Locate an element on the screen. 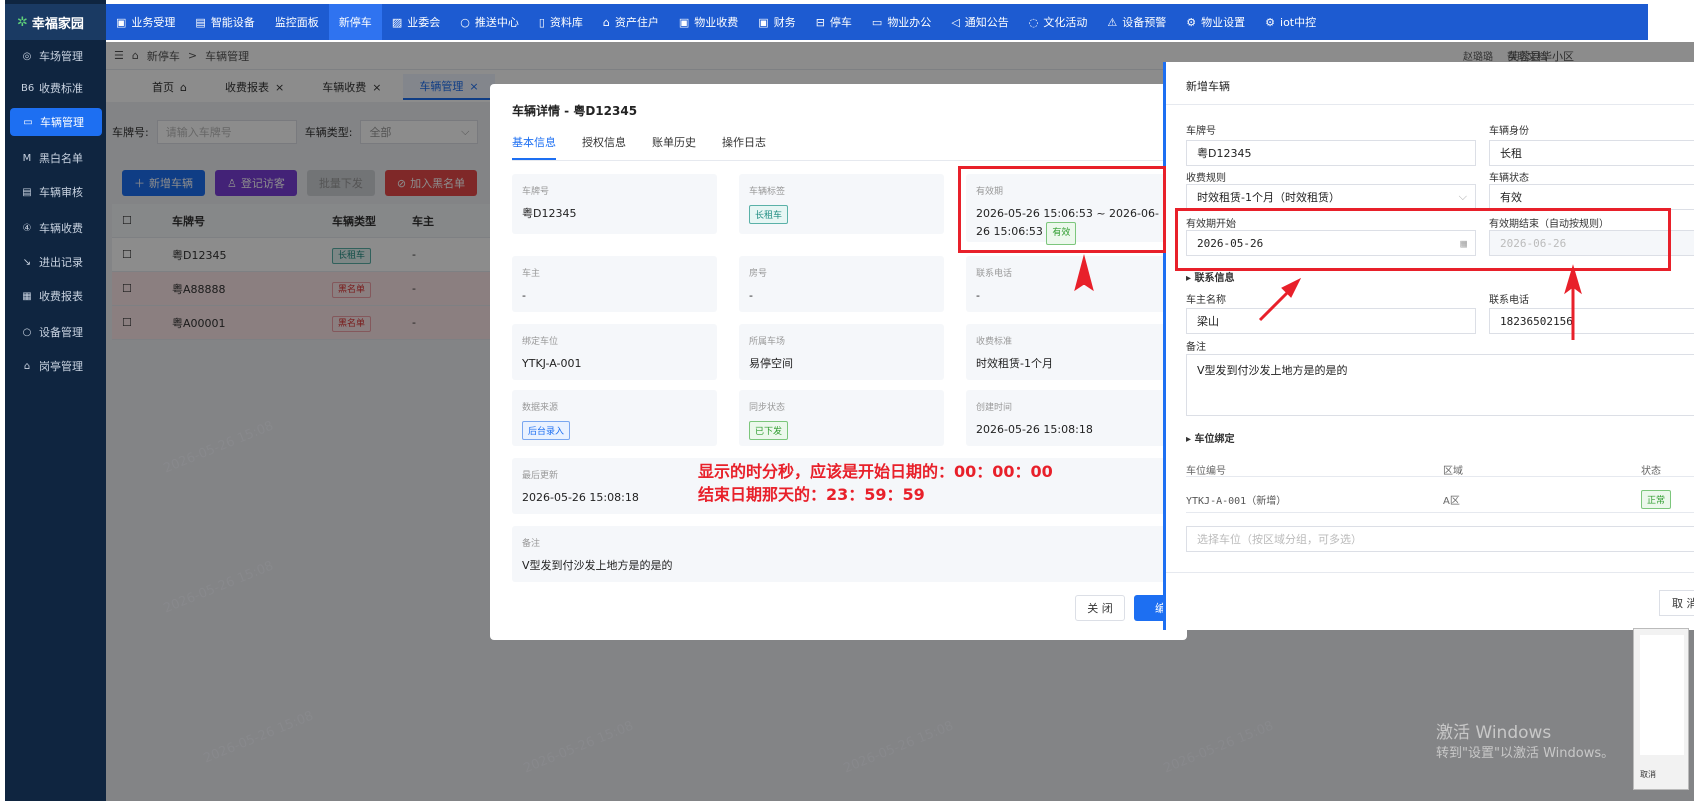  thumbnail-cancel: 取消 is located at coordinates (1648, 774).